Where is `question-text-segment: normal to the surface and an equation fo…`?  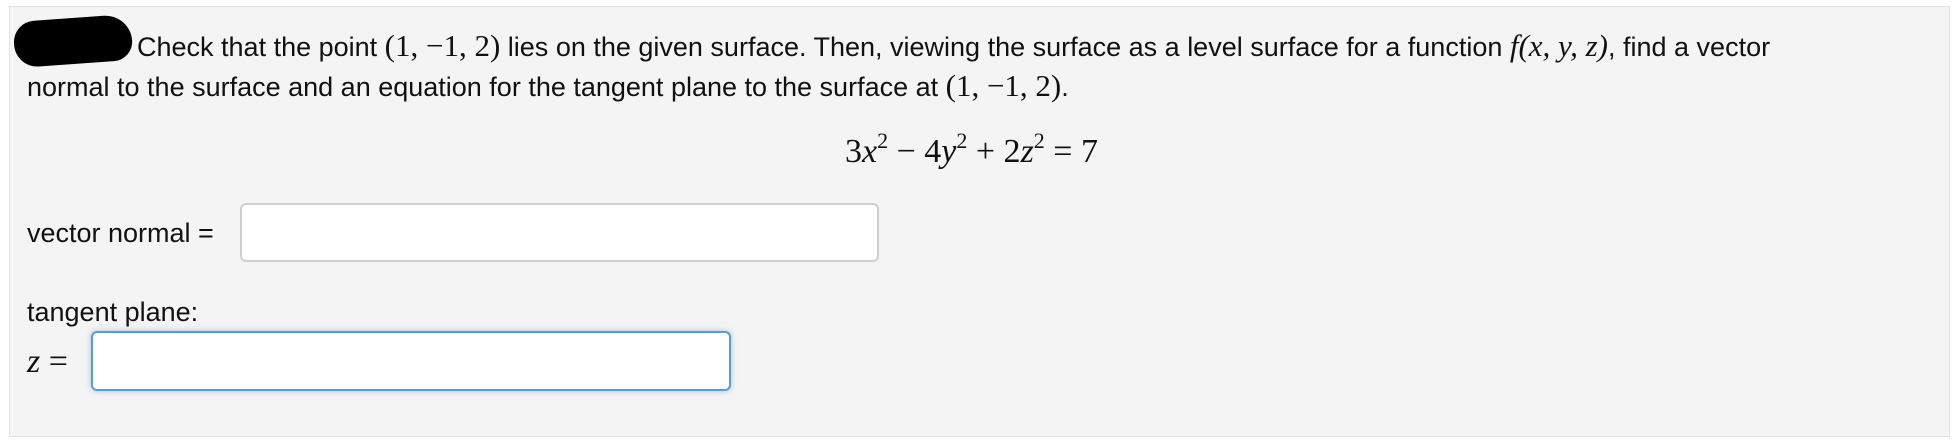
question-text-segment: normal to the surface and an equation fo… is located at coordinates (486, 87).